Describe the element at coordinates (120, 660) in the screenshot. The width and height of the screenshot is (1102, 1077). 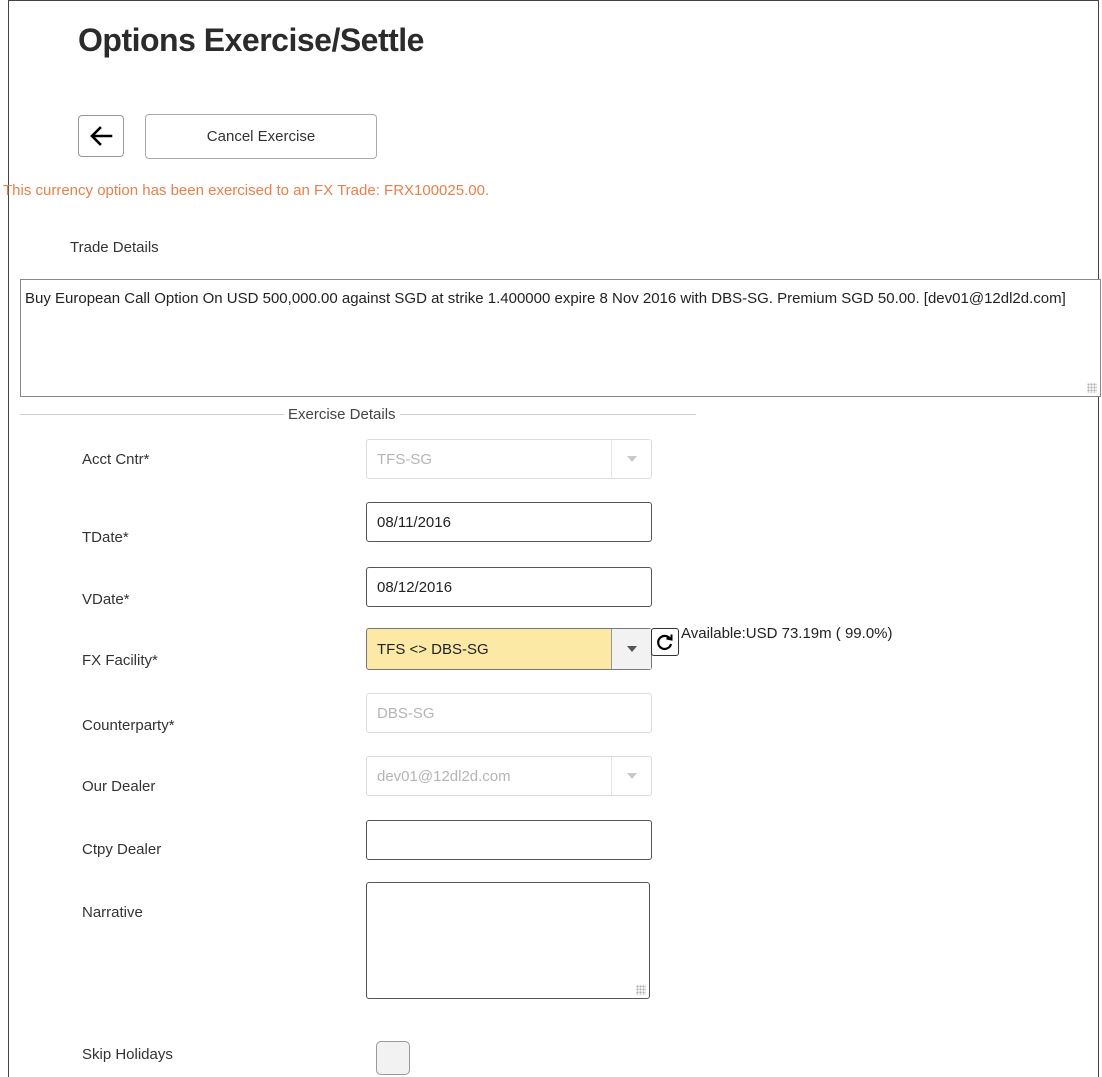
I see `fx-facility-label: FX Facility*` at that location.